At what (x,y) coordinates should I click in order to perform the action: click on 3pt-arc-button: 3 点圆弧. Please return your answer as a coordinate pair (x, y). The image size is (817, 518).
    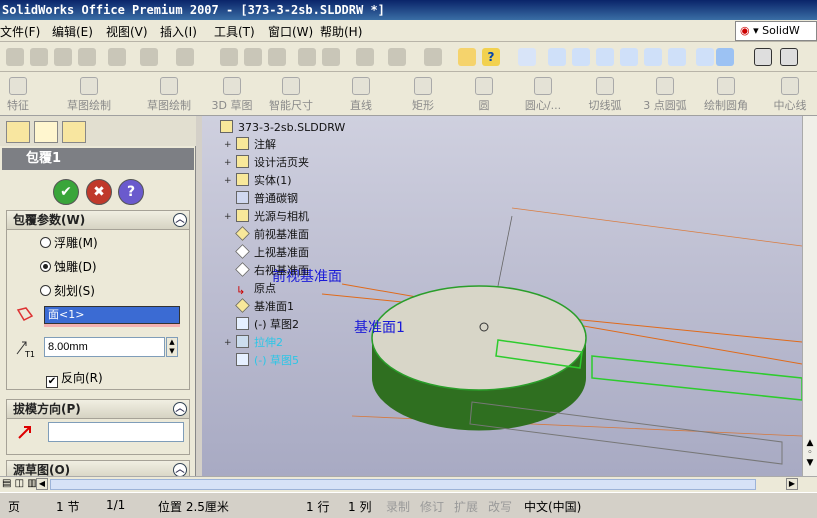
    Looking at the image, I should click on (665, 94).